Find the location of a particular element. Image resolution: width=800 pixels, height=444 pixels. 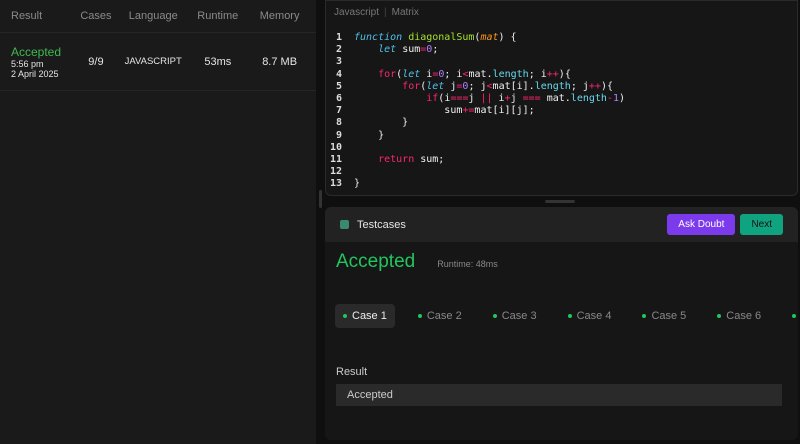

next-button: Next is located at coordinates (761, 224).